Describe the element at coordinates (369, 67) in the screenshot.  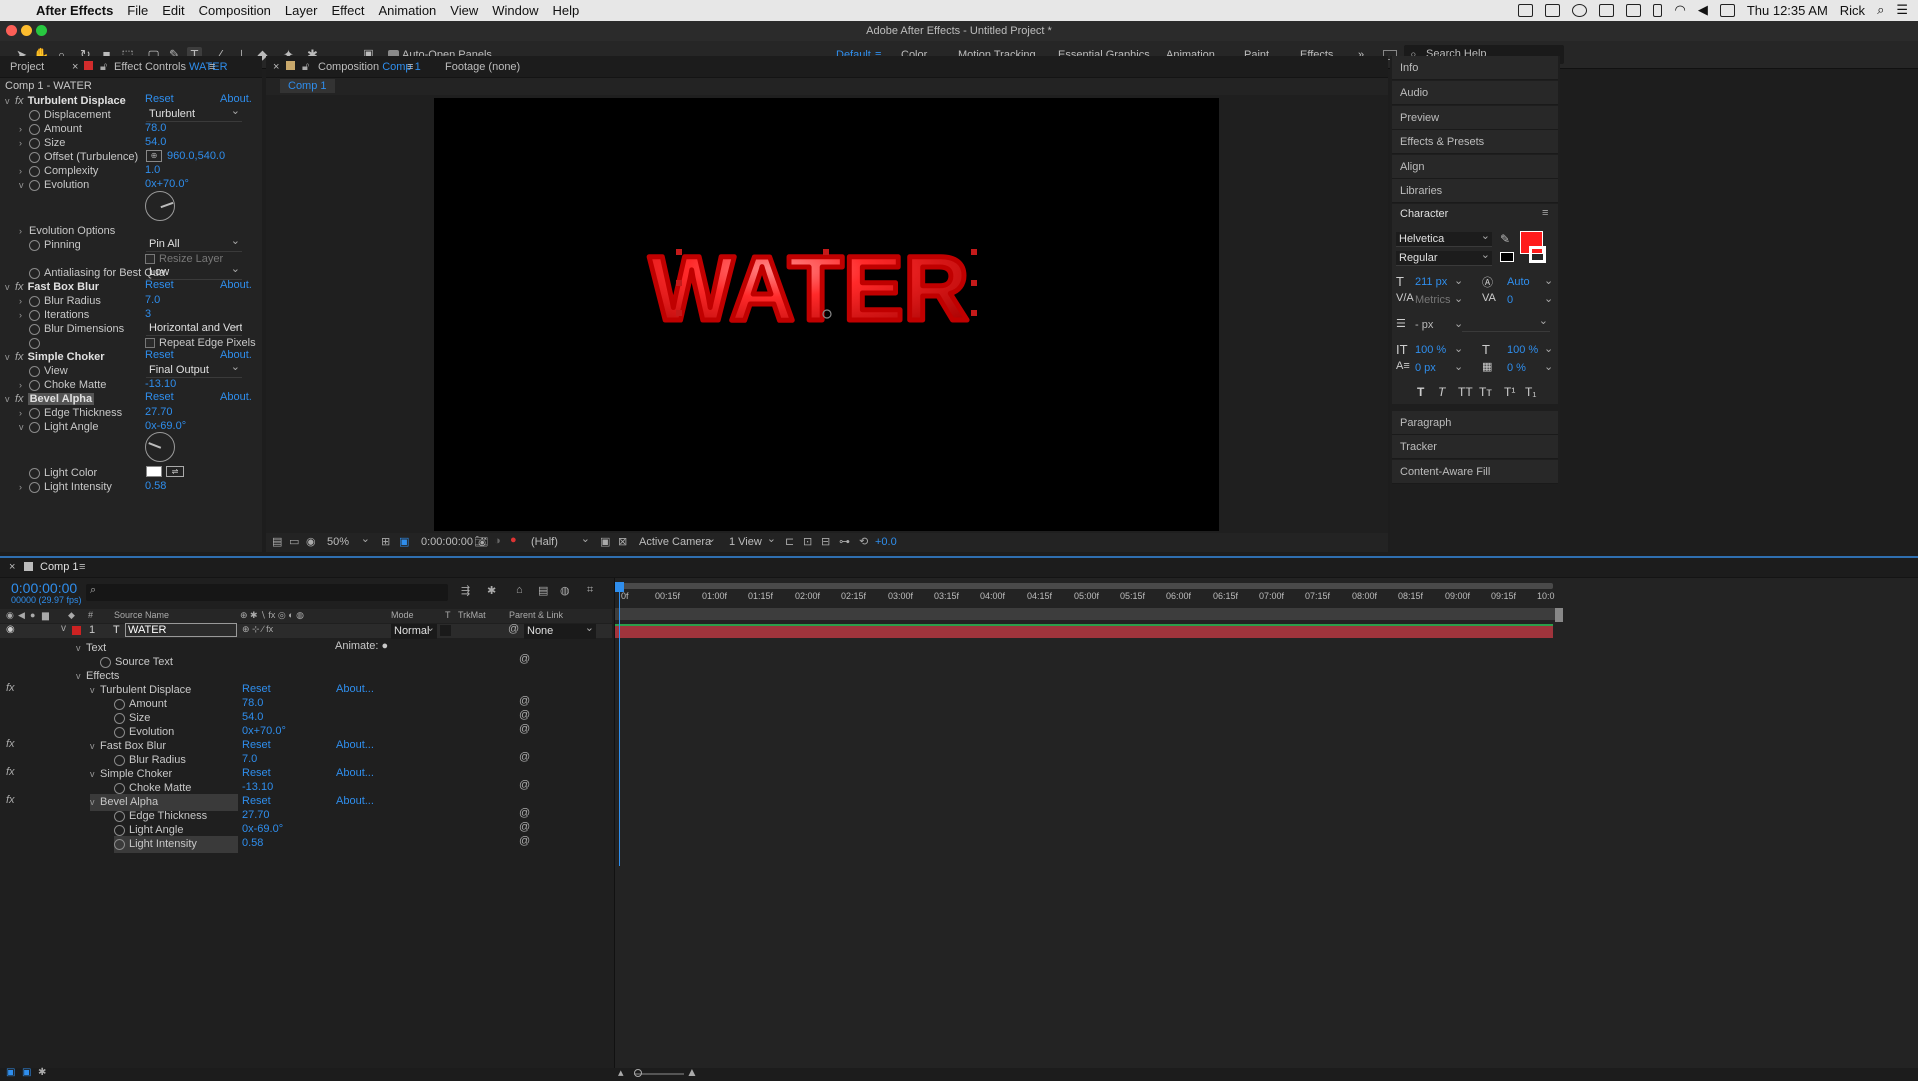
I see `tab-composition: Composition Comp 1` at that location.